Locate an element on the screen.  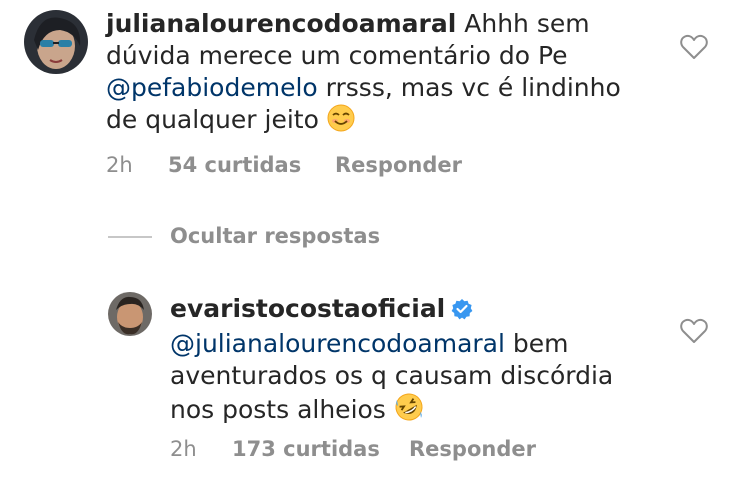
likes-count: 173 curtidas is located at coordinates (306, 449).